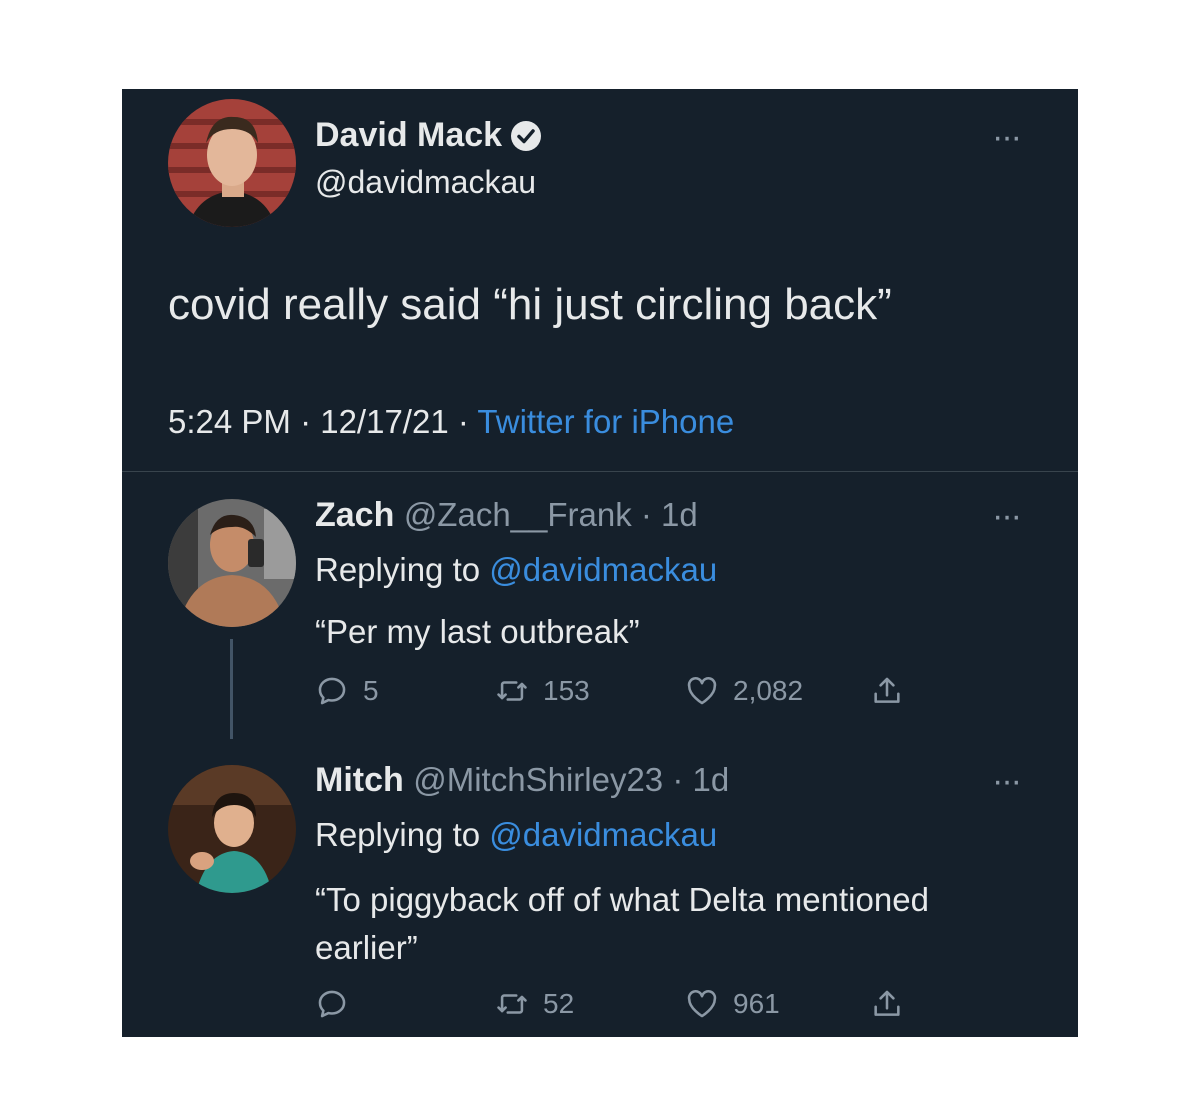 This screenshot has width=1200, height=1097. I want to click on like-button: 2,082, so click(744, 691).